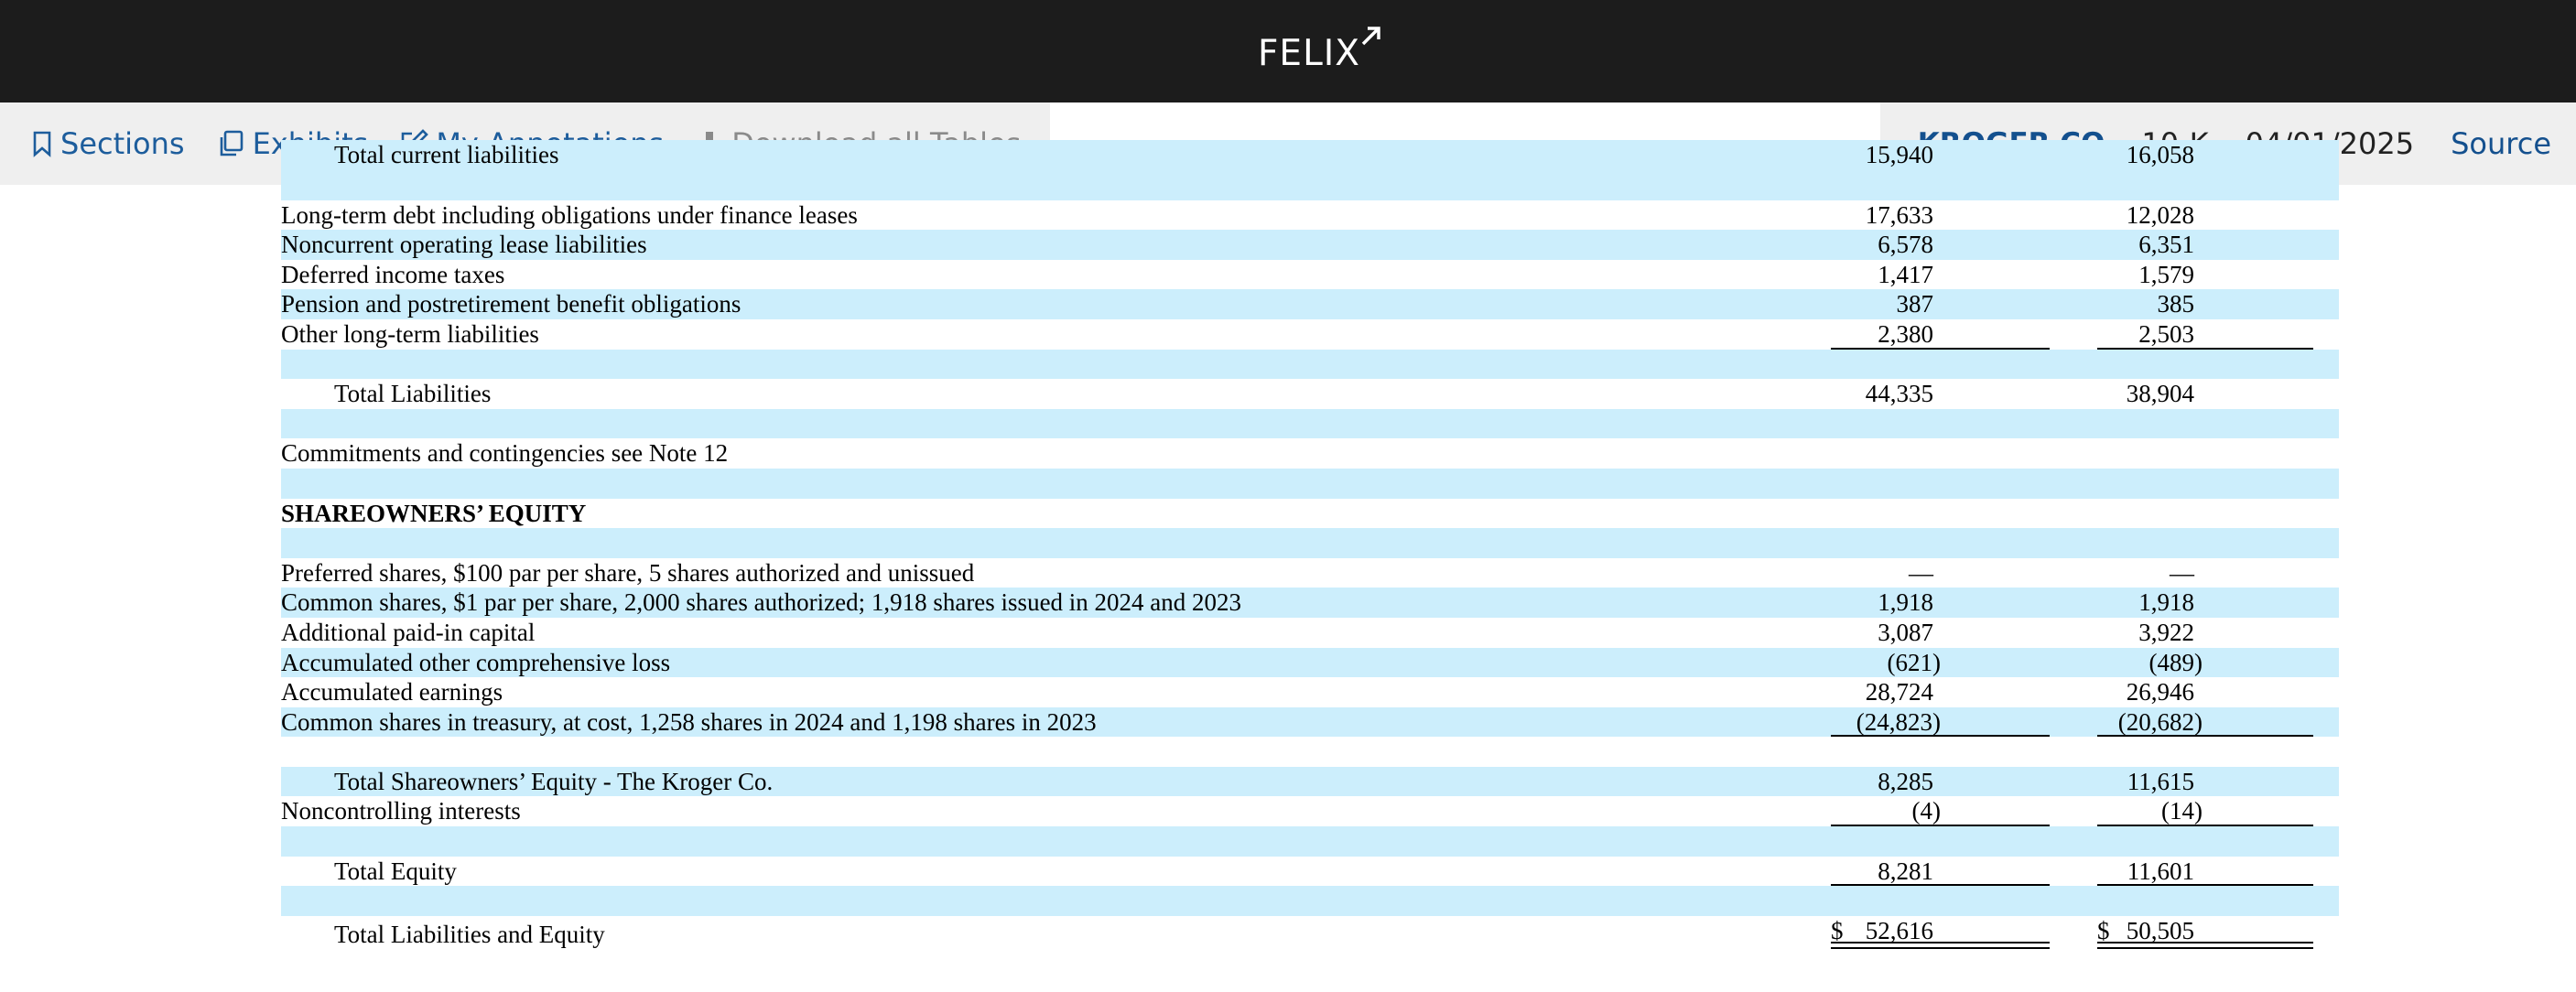  I want to click on value-2023: 3,922, so click(2166, 632).